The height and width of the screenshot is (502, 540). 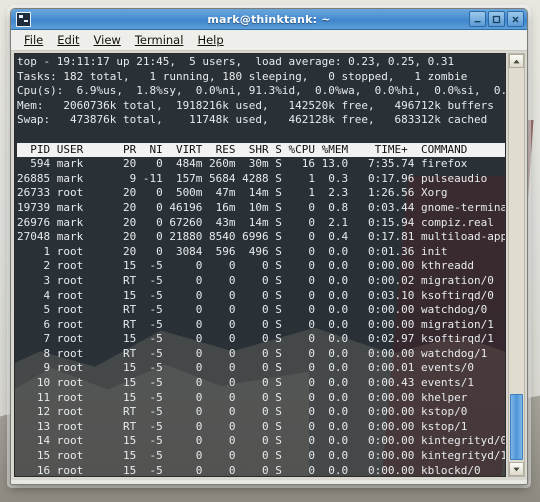 I want to click on menu-help-label: Help, so click(x=210, y=40).